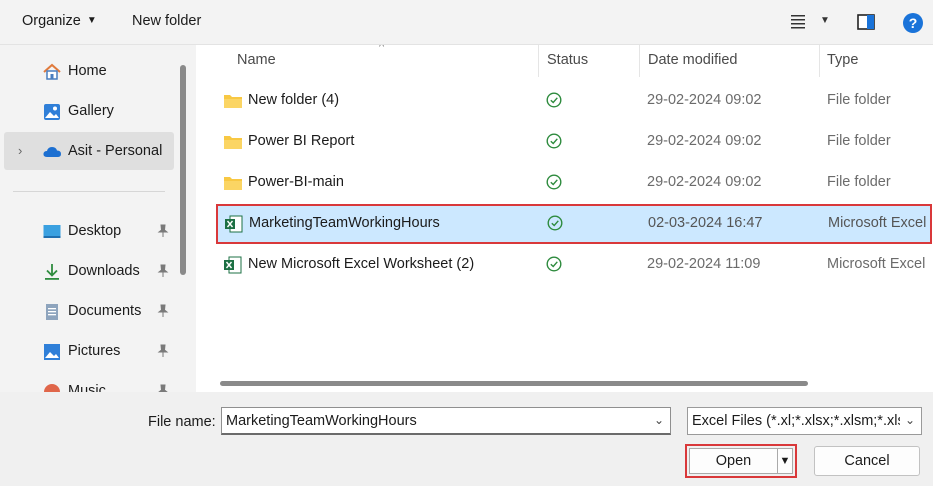 This screenshot has height=486, width=933. I want to click on open-button: Open, so click(733, 461).